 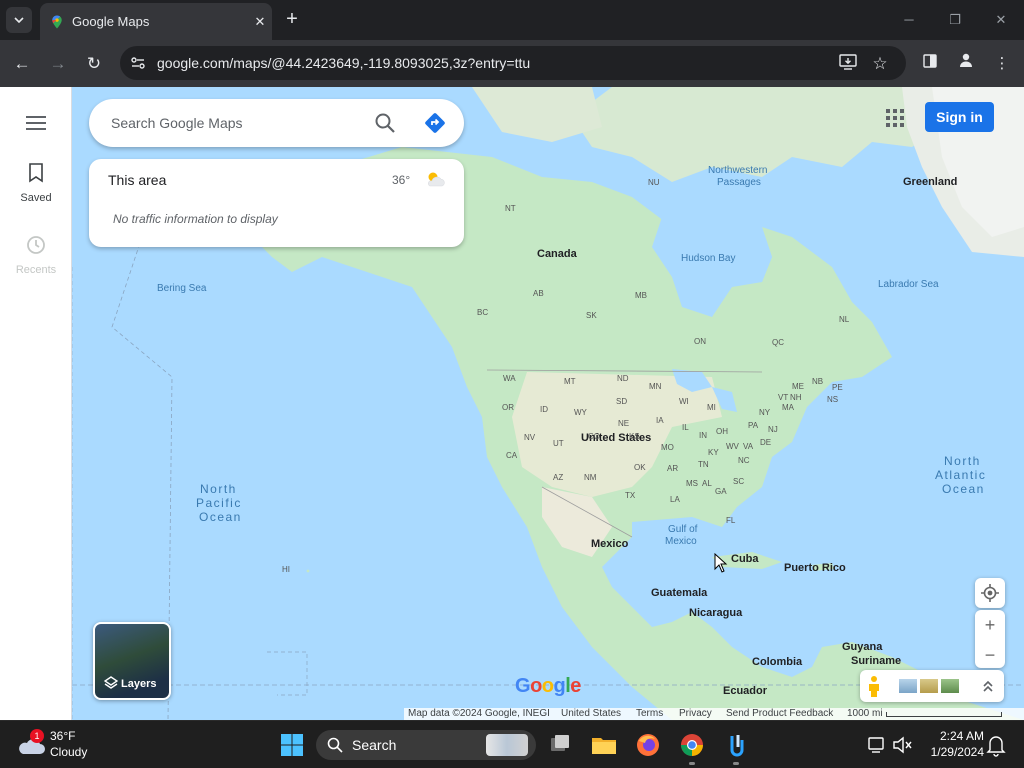 I want to click on map-label-region-ca: CA, so click(x=512, y=455).